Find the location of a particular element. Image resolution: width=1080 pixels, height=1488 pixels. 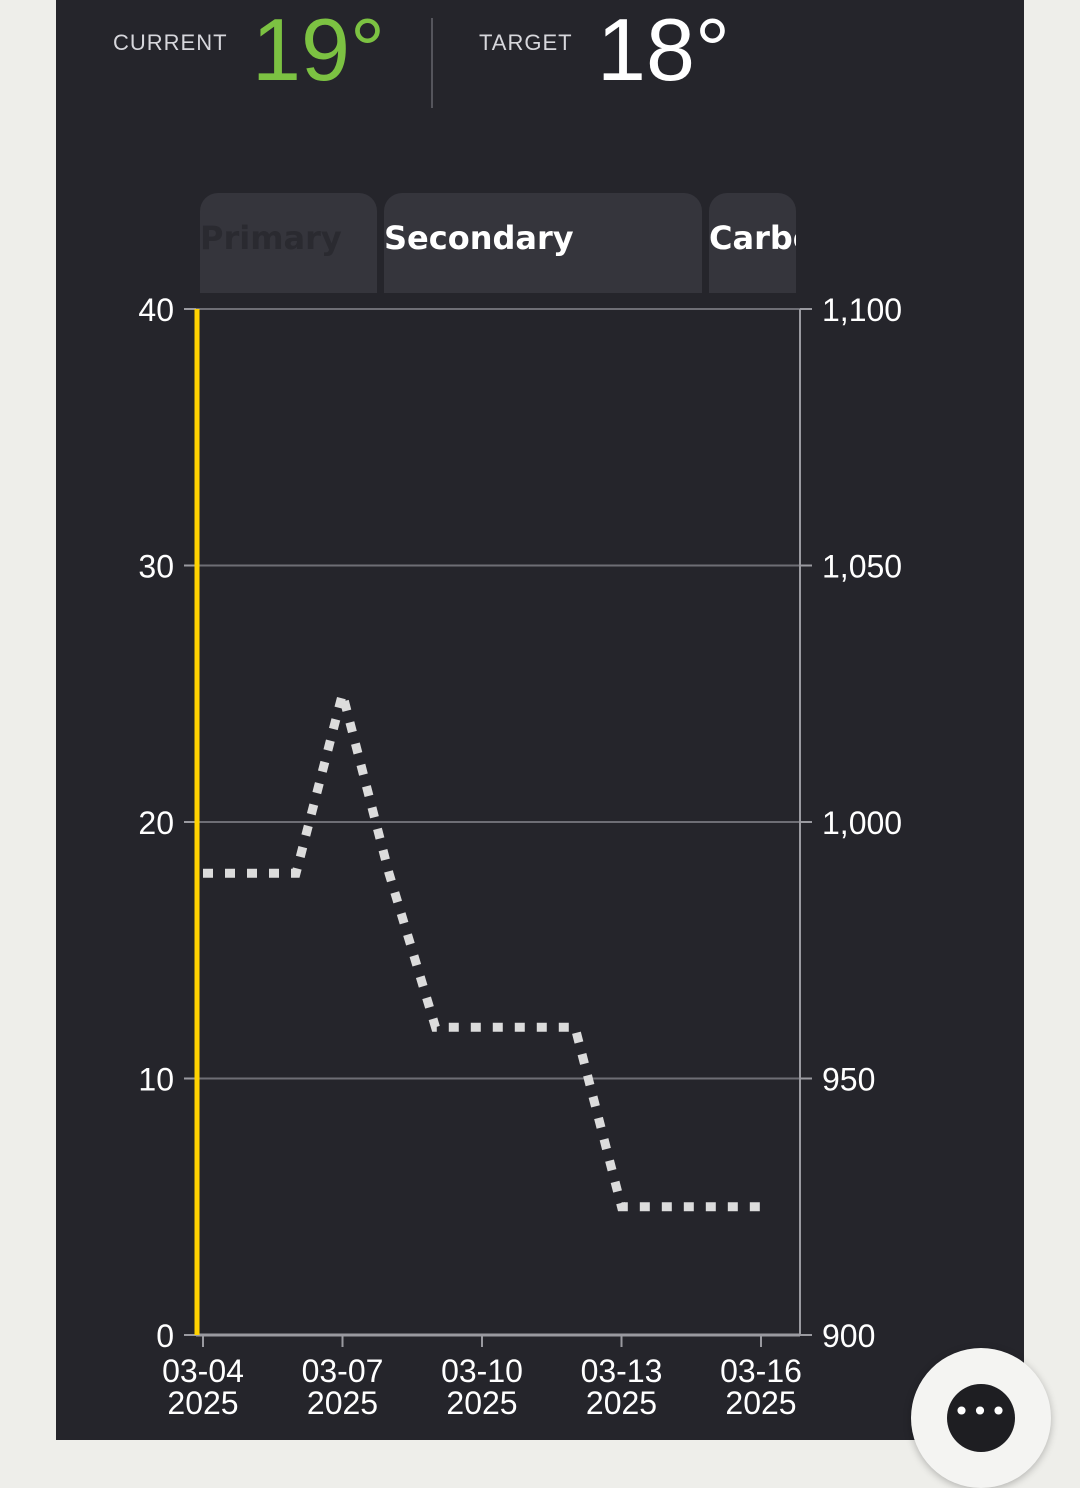

more-horizontal-icon: ••• is located at coordinates (981, 1418).